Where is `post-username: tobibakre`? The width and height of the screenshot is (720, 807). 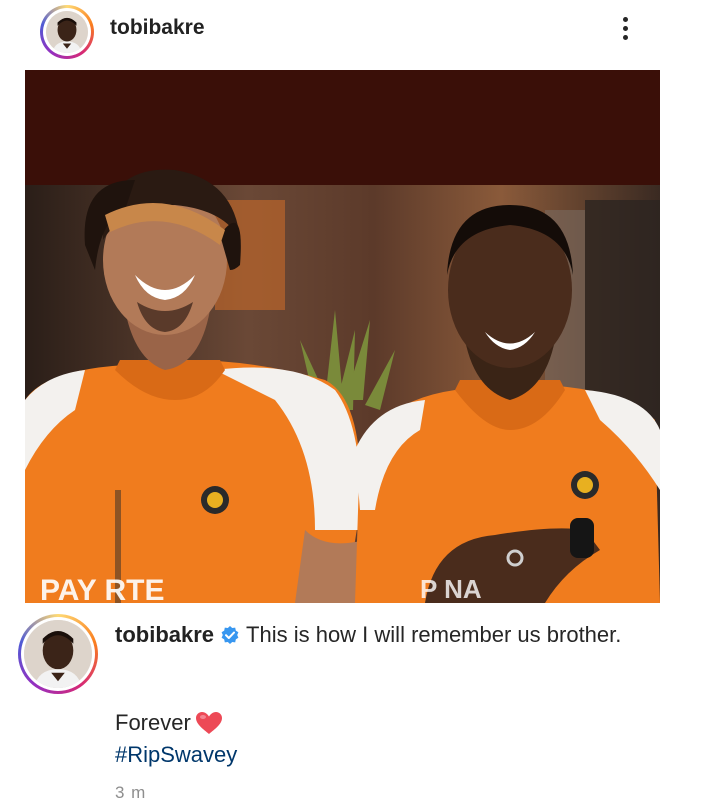 post-username: tobibakre is located at coordinates (157, 28).